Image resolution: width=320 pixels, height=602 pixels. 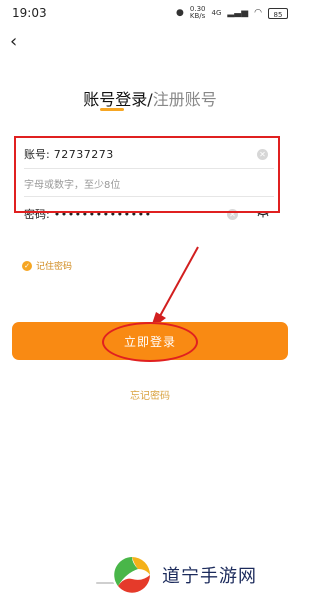 I want to click on watermark: 道宁手游网, so click(x=205, y=575).